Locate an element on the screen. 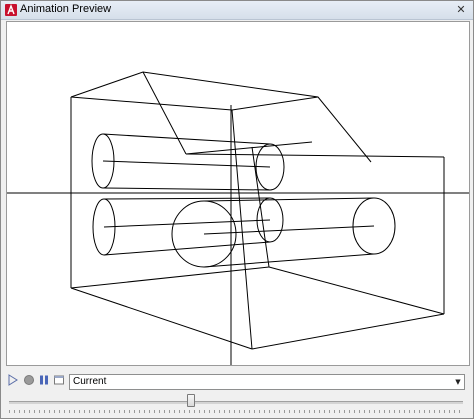 Image resolution: width=474 pixels, height=419 pixels. chevron-down-icon: ▼ is located at coordinates (458, 382).